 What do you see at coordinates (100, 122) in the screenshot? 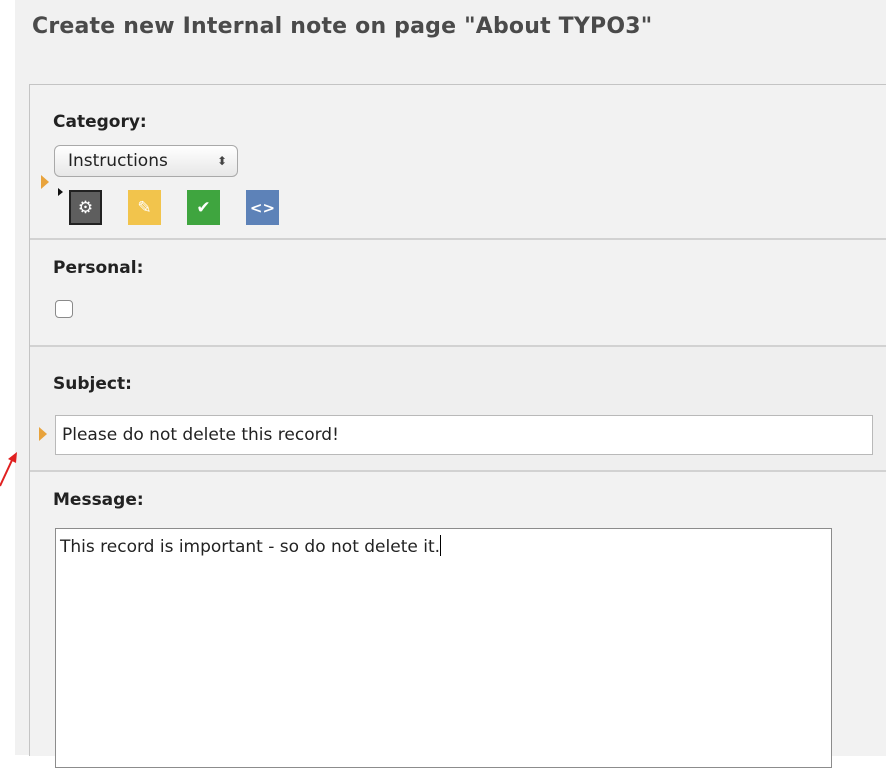
I see `category-label: Category:` at bounding box center [100, 122].